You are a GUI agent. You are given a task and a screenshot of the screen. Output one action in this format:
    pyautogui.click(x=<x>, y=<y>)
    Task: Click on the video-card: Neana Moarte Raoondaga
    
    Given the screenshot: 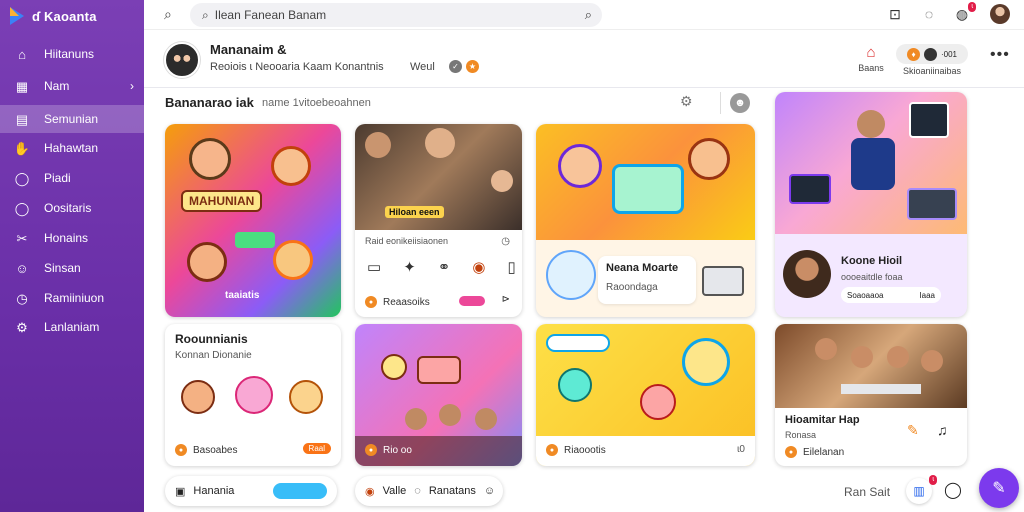 What is the action you would take?
    pyautogui.click(x=645, y=220)
    